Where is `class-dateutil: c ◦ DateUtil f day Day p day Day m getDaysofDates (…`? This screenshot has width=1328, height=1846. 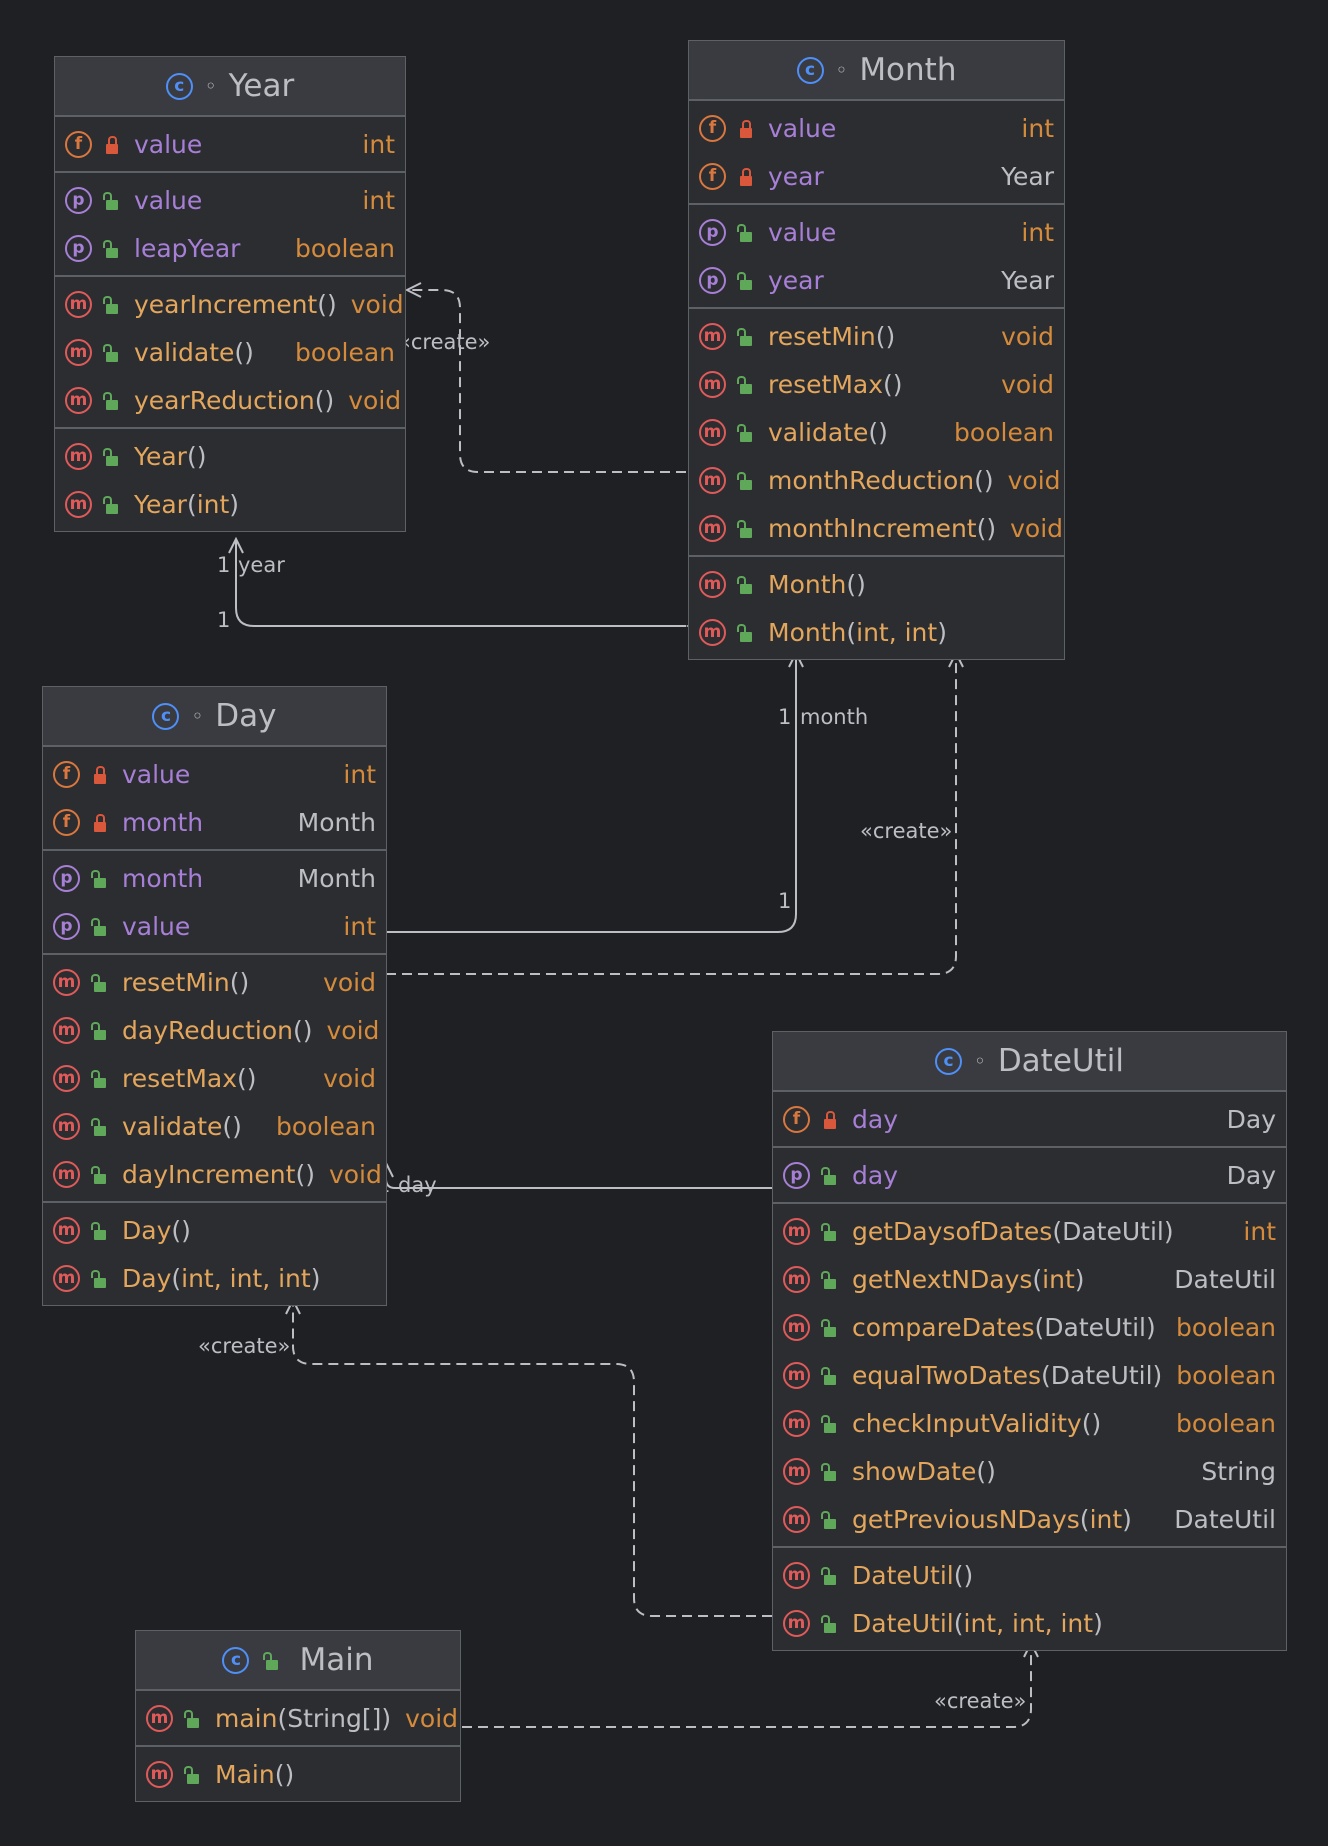 class-dateutil: c ◦ DateUtil f day Day p day Day m getDaysofDates (… is located at coordinates (1029, 1341).